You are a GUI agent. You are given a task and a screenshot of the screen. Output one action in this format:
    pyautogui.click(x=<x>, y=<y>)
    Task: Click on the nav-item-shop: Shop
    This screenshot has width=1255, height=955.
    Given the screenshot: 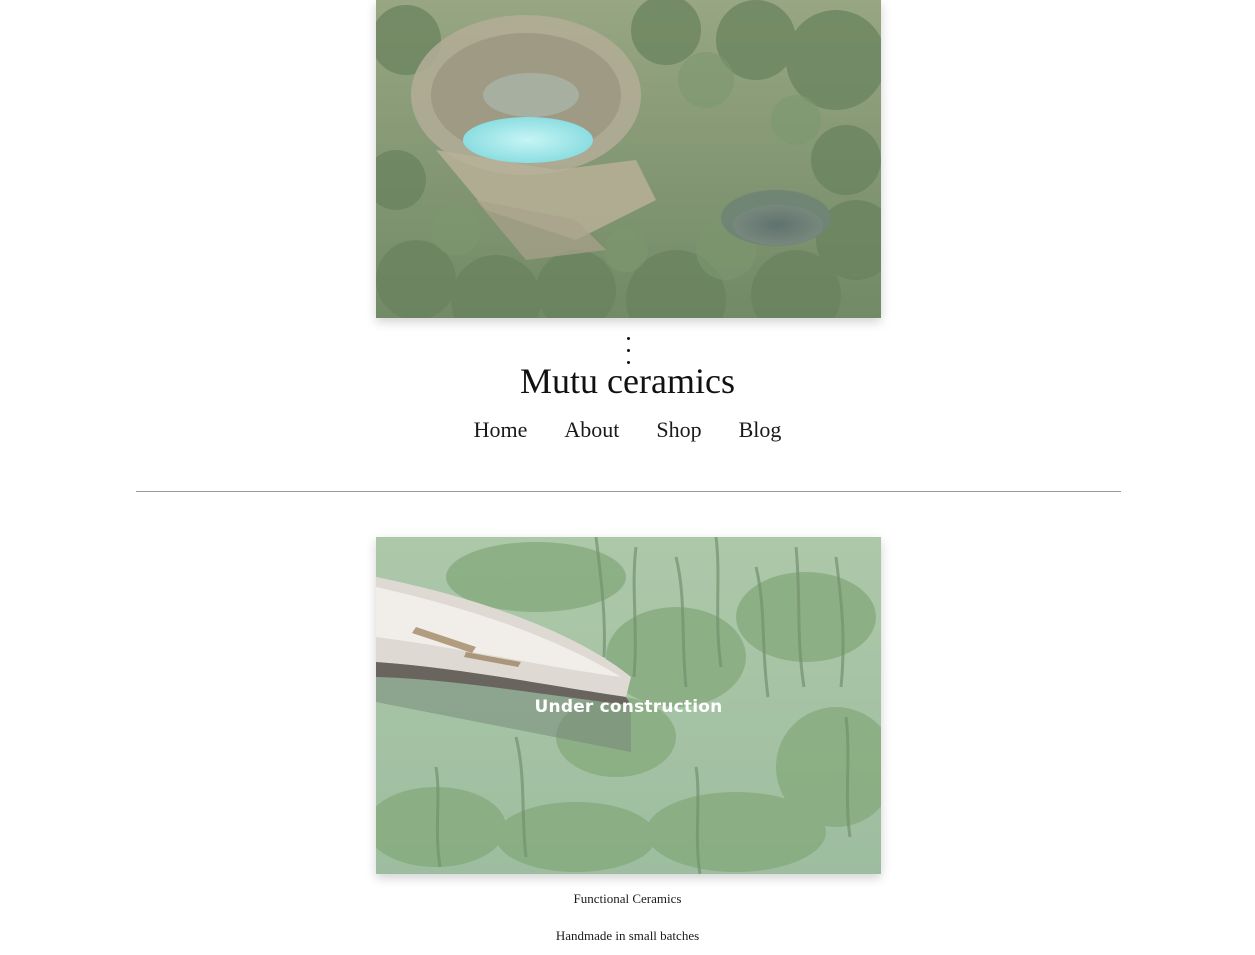 What is the action you would take?
    pyautogui.click(x=678, y=430)
    